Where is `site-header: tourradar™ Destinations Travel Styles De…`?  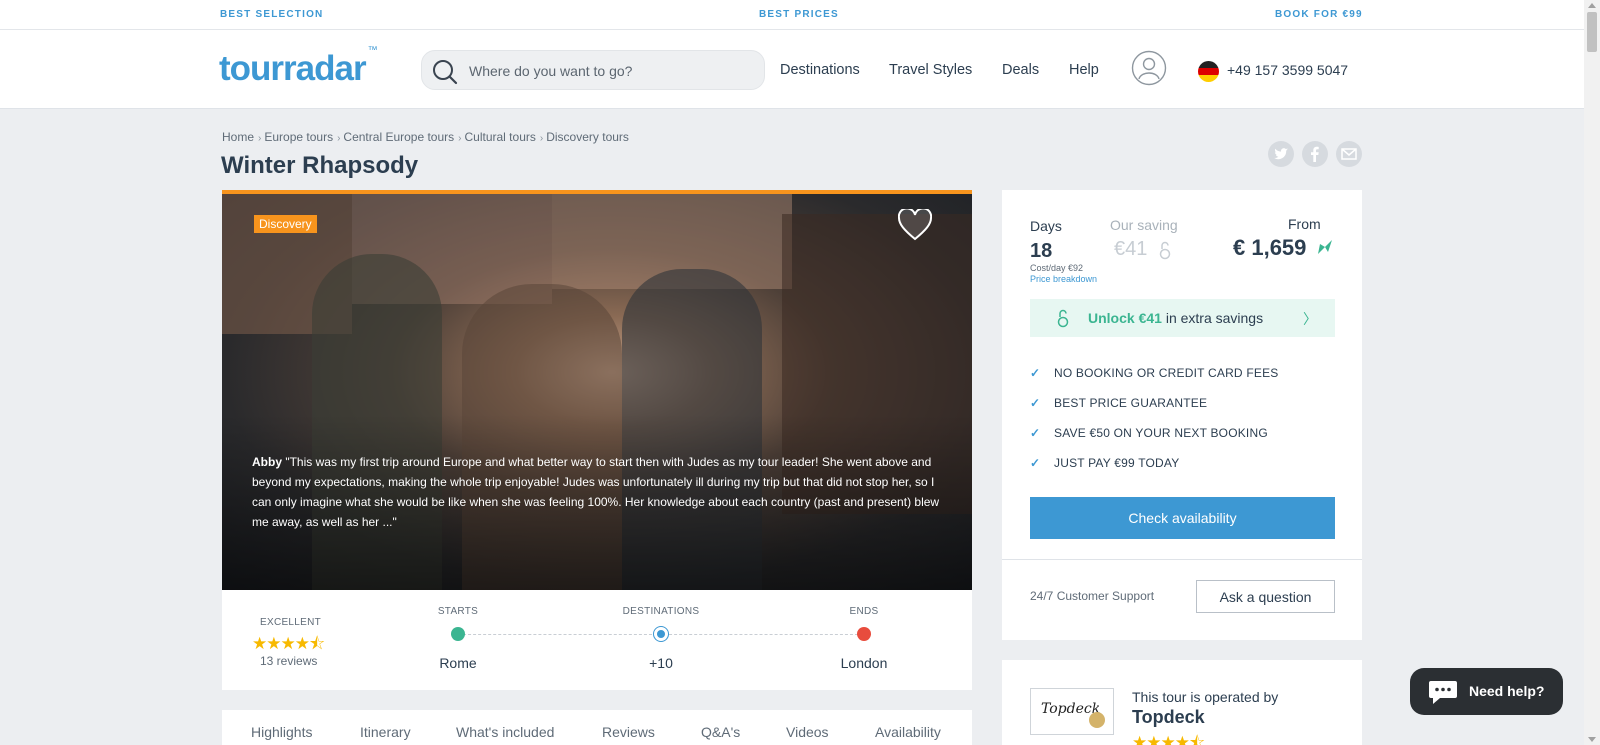
site-header: tourradar™ Destinations Travel Styles De… is located at coordinates (792, 69).